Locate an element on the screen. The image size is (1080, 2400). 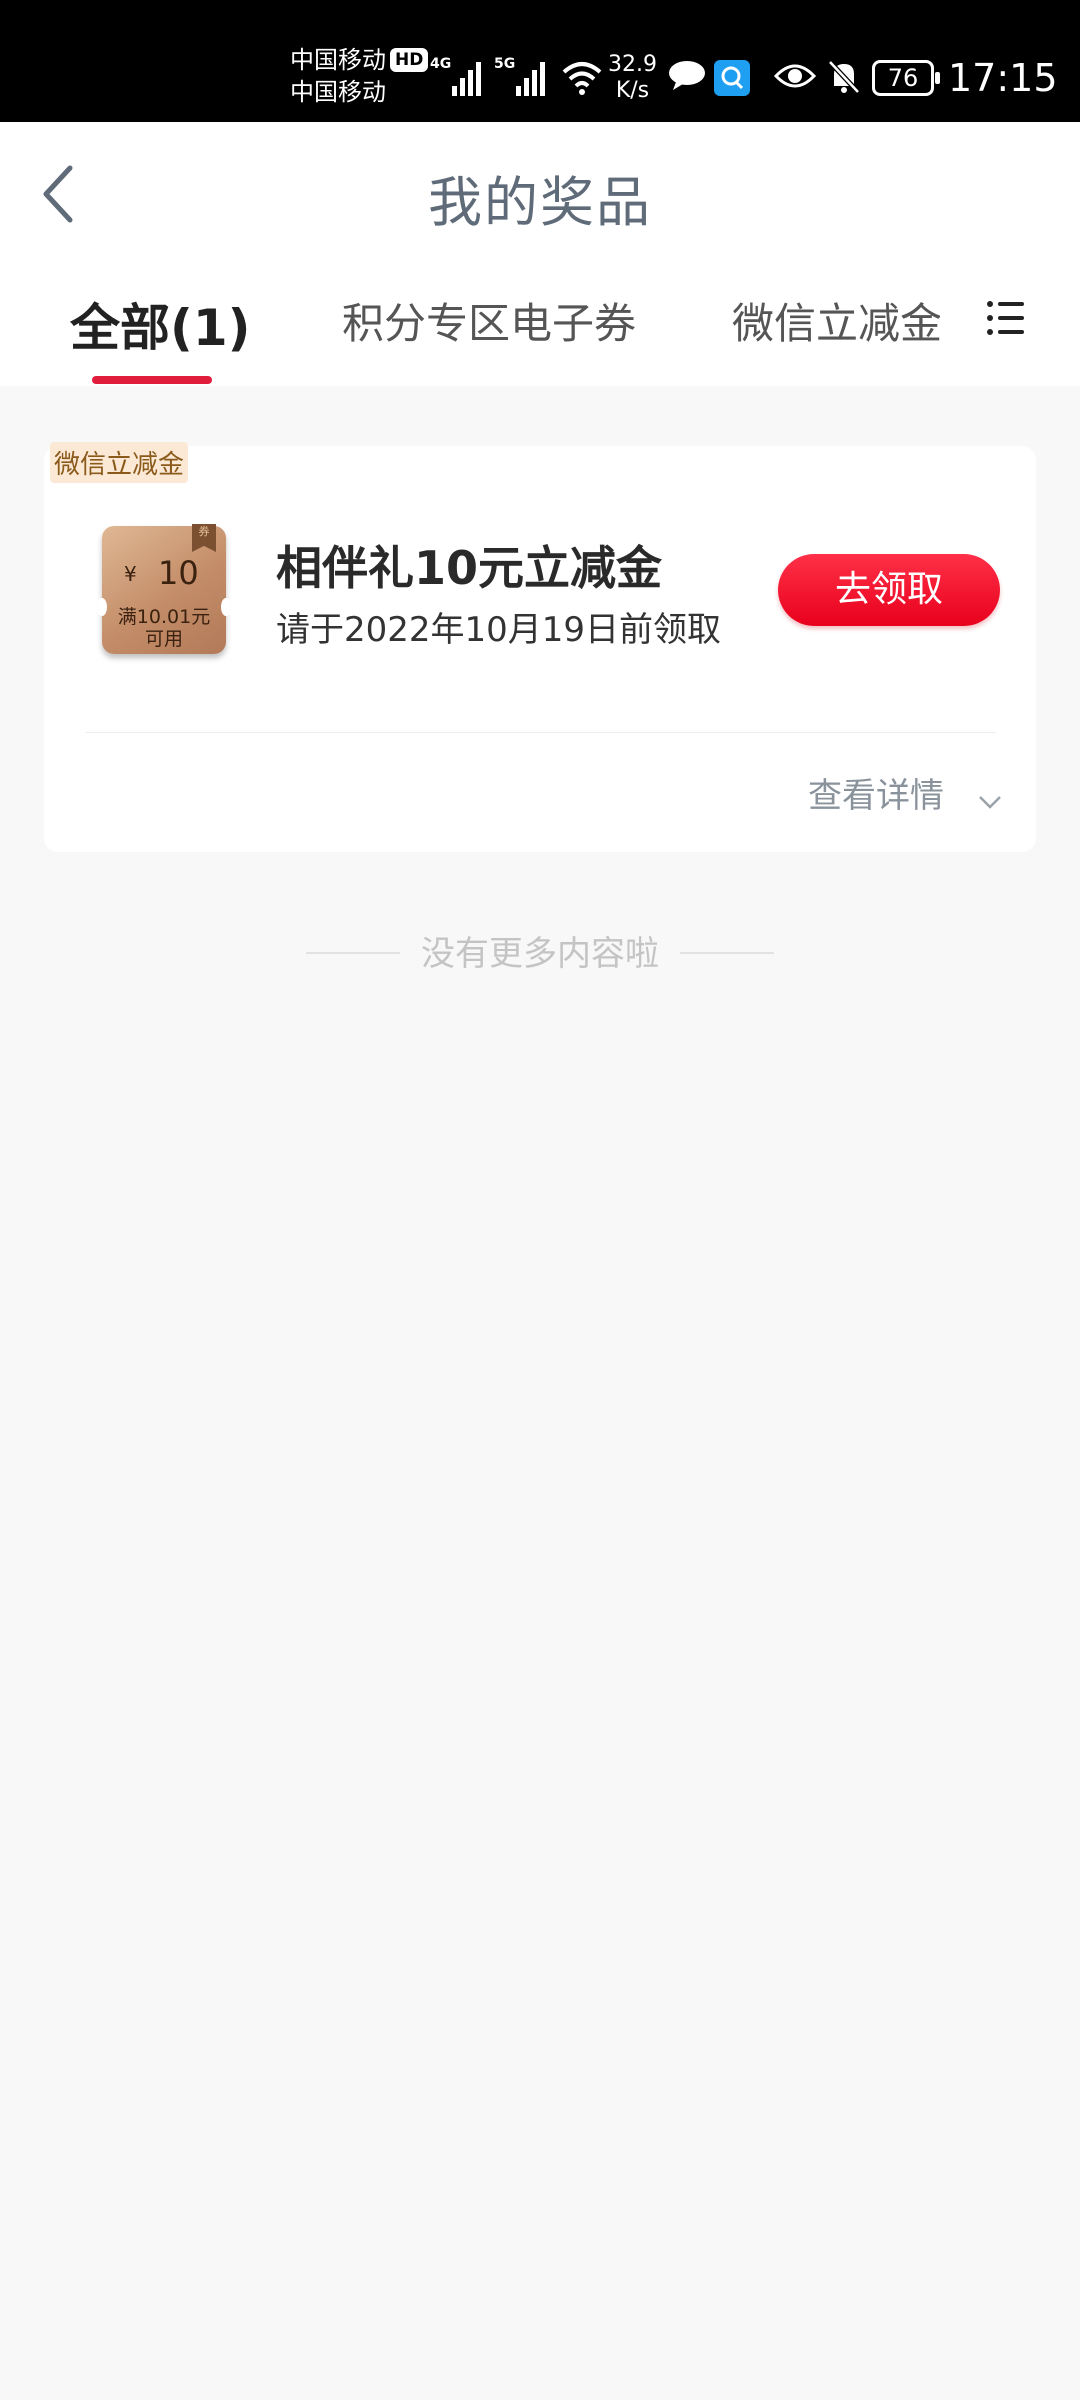
coupon-thumbnail: 券 ¥ 10 满10.01元 可用 is located at coordinates (164, 589).